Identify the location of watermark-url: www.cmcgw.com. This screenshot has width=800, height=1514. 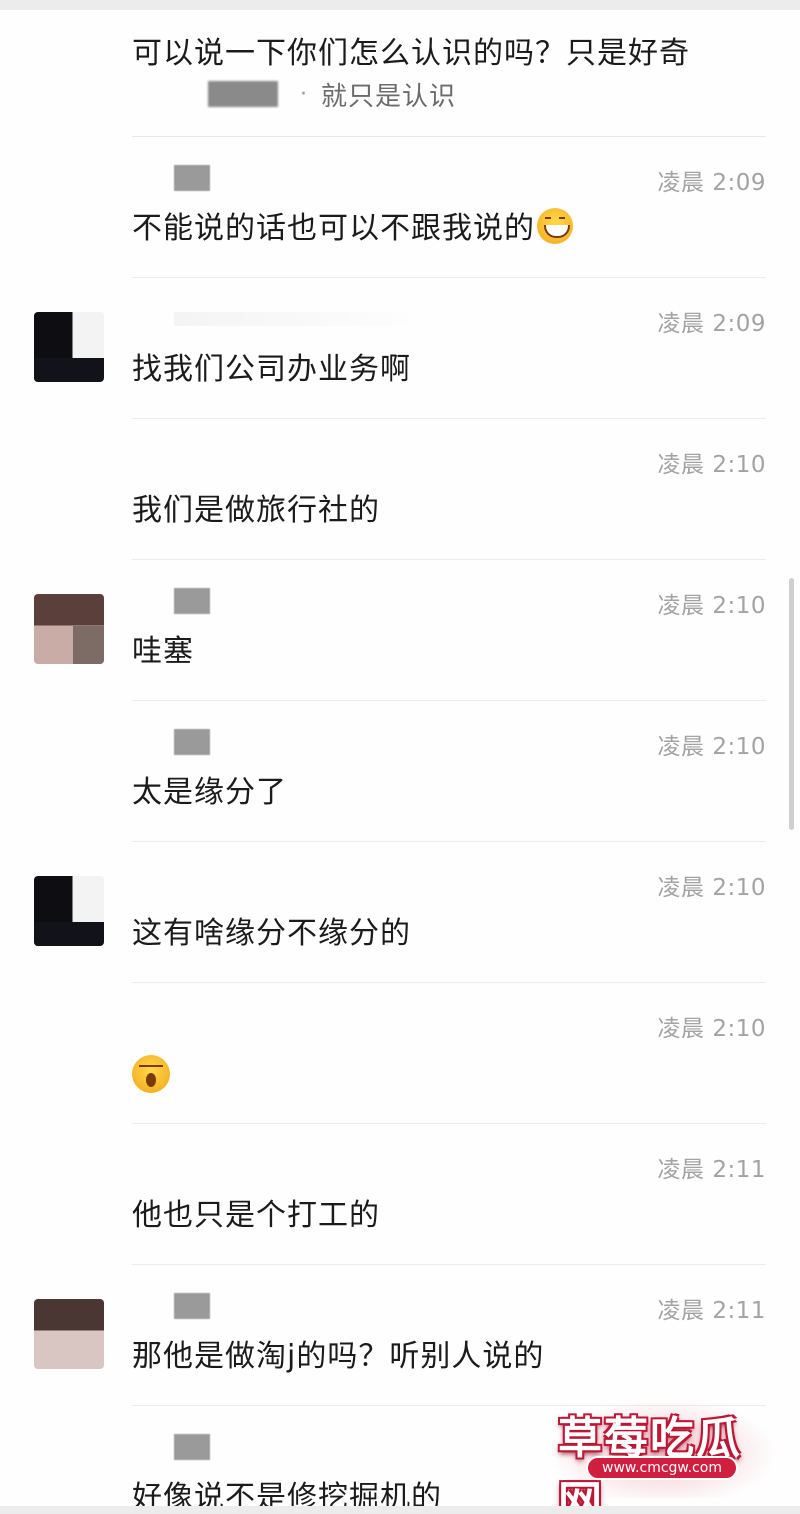
(662, 1468).